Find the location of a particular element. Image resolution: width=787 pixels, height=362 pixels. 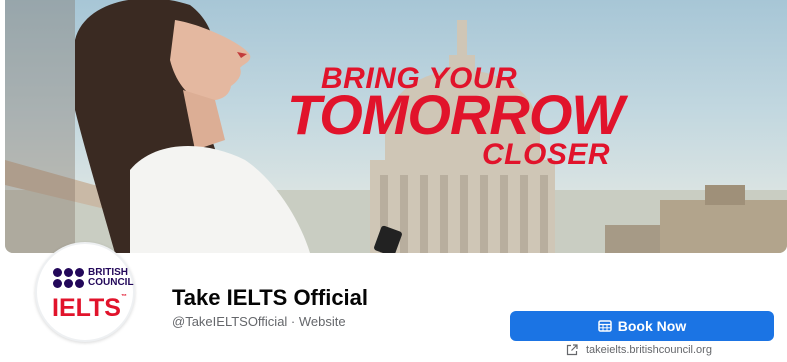

book-now-button: Book Now is located at coordinates (642, 326).